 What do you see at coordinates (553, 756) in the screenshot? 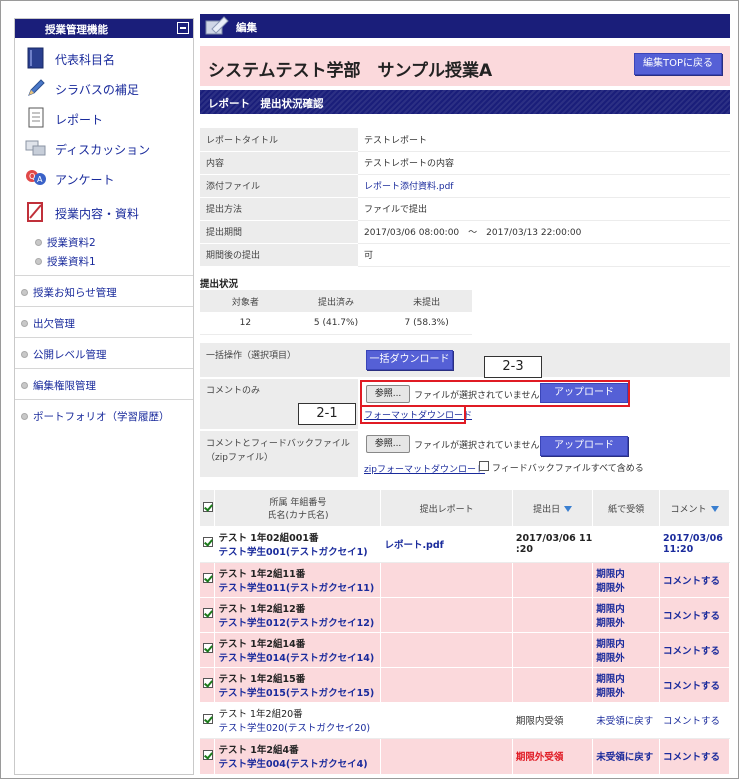
I see `late-received-status: 期限外受領` at bounding box center [553, 756].